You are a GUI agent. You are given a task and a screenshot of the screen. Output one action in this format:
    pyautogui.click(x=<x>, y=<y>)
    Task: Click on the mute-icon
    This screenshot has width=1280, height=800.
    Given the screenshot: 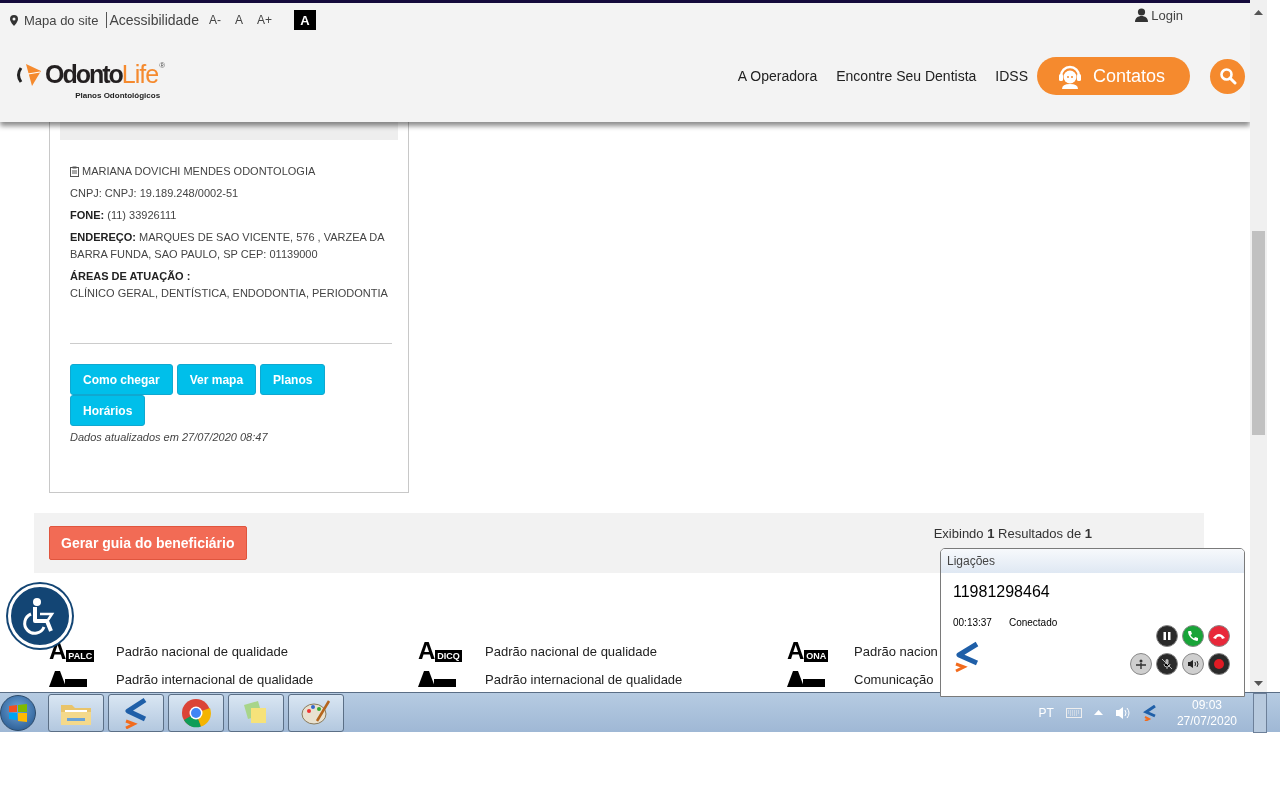 What is the action you would take?
    pyautogui.click(x=1167, y=664)
    